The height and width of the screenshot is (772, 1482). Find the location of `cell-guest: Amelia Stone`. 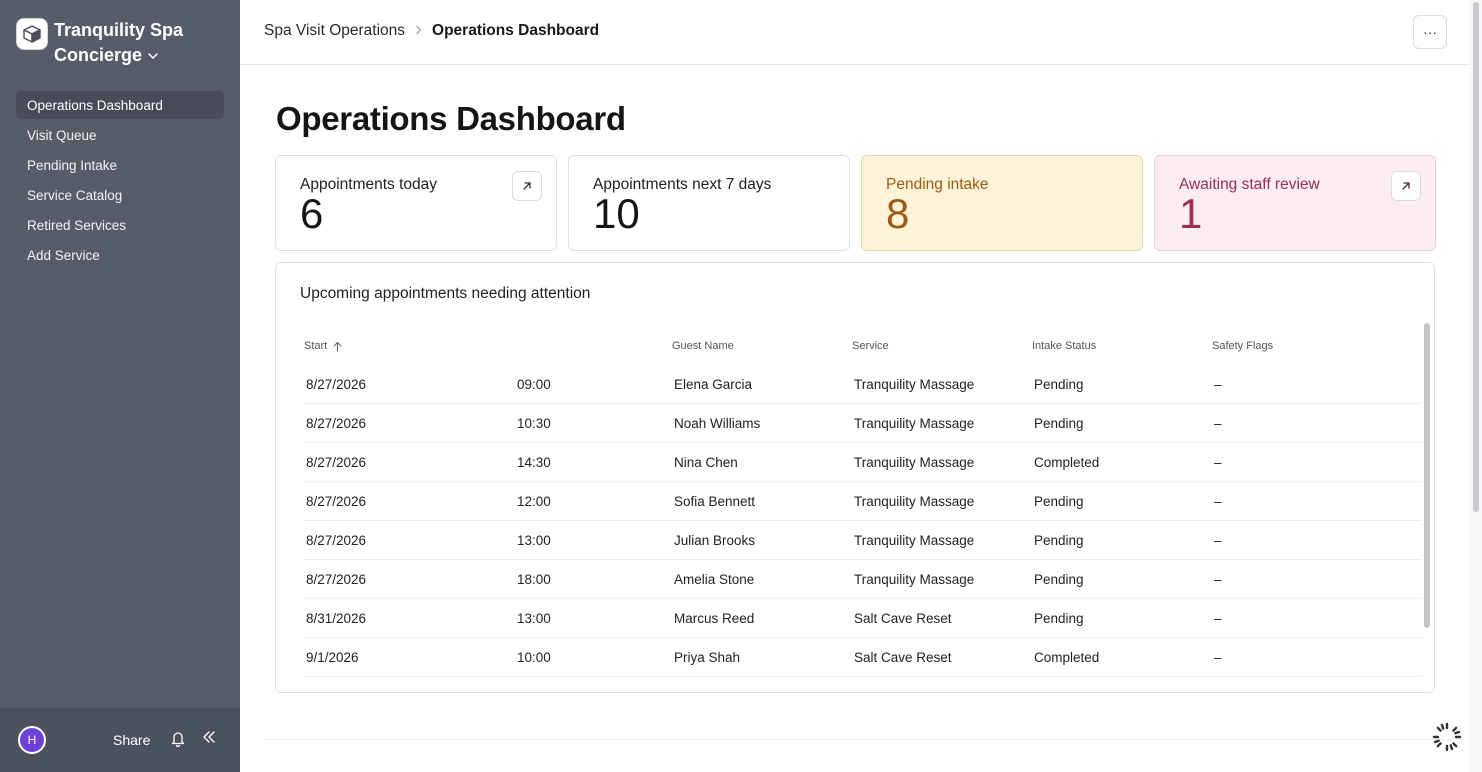

cell-guest: Amelia Stone is located at coordinates (714, 579).